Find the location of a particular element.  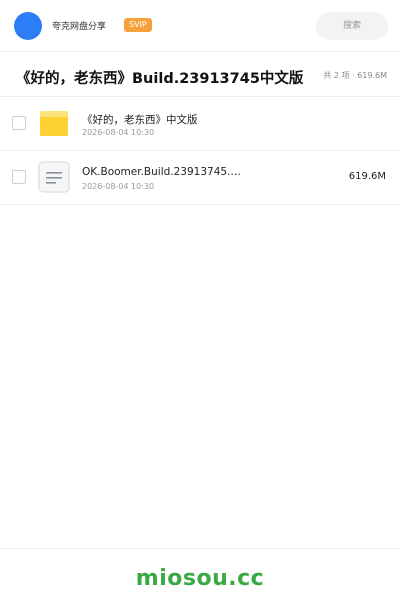

search-input: 搜索 is located at coordinates (352, 26).